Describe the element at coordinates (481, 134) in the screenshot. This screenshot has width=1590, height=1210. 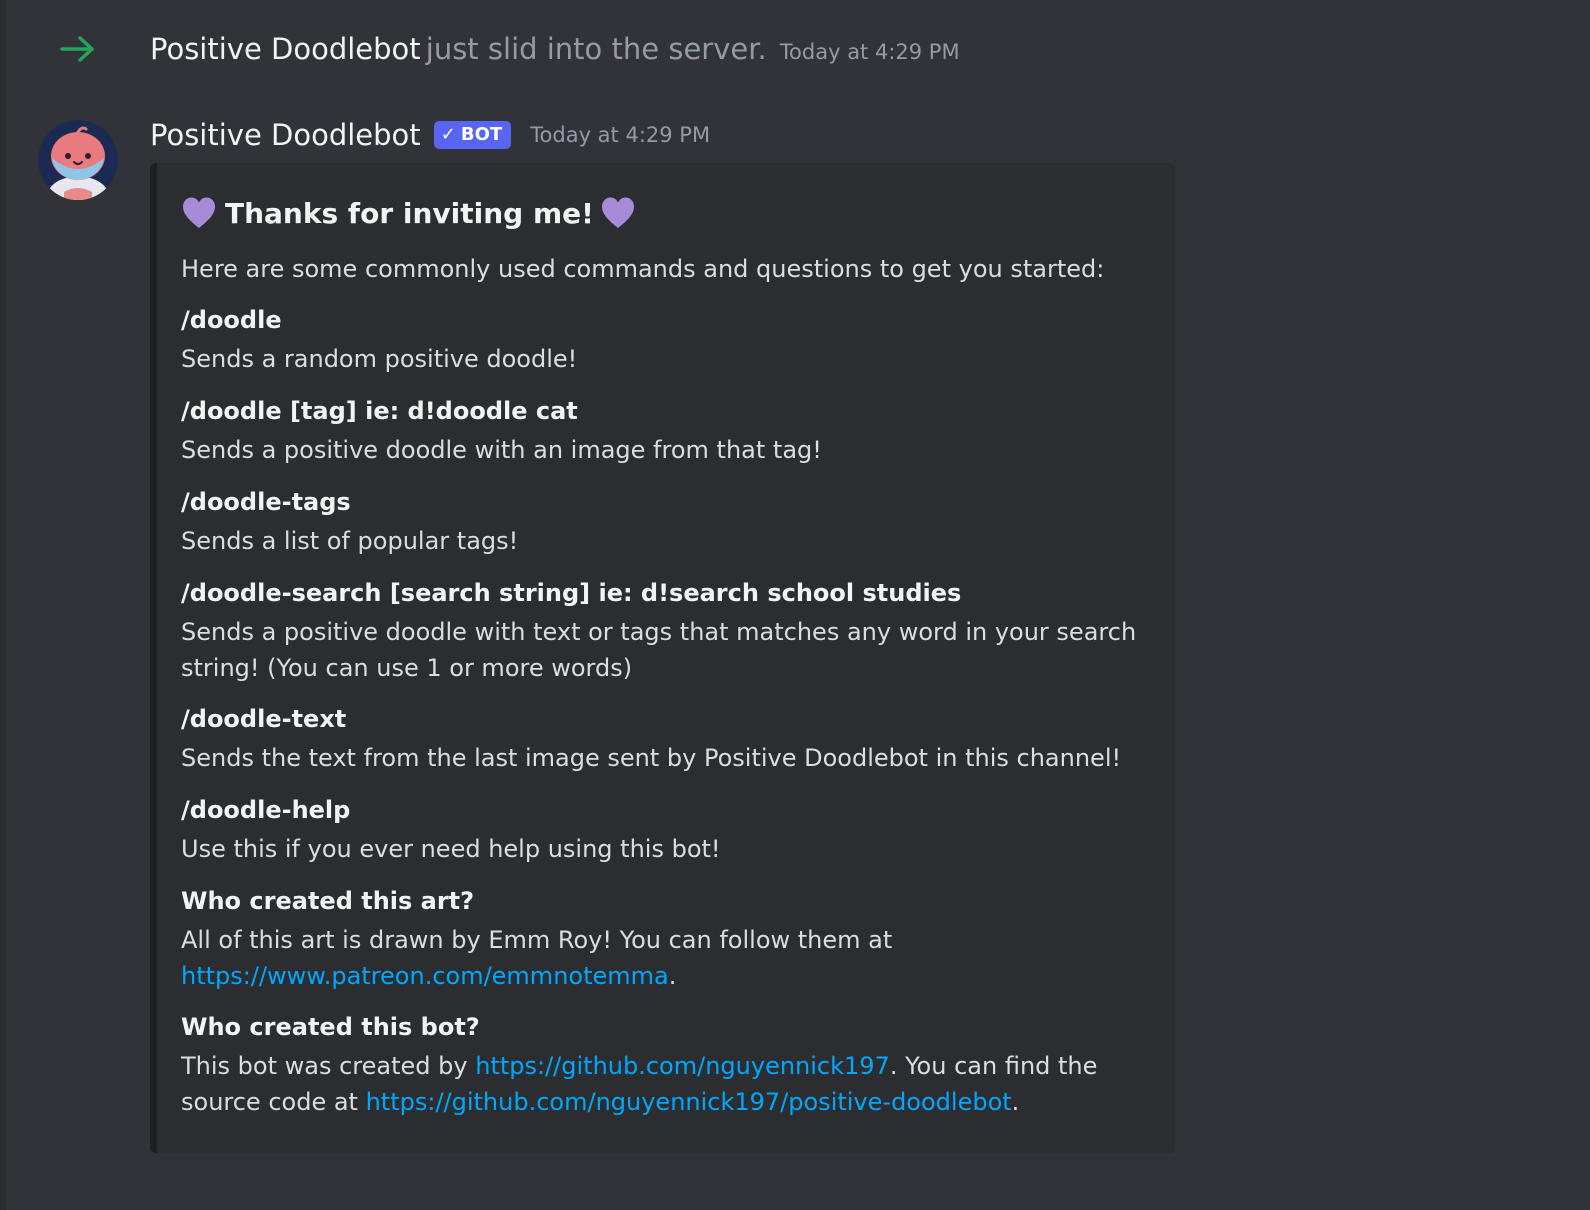
I see `bot-tag-label: BOT` at that location.